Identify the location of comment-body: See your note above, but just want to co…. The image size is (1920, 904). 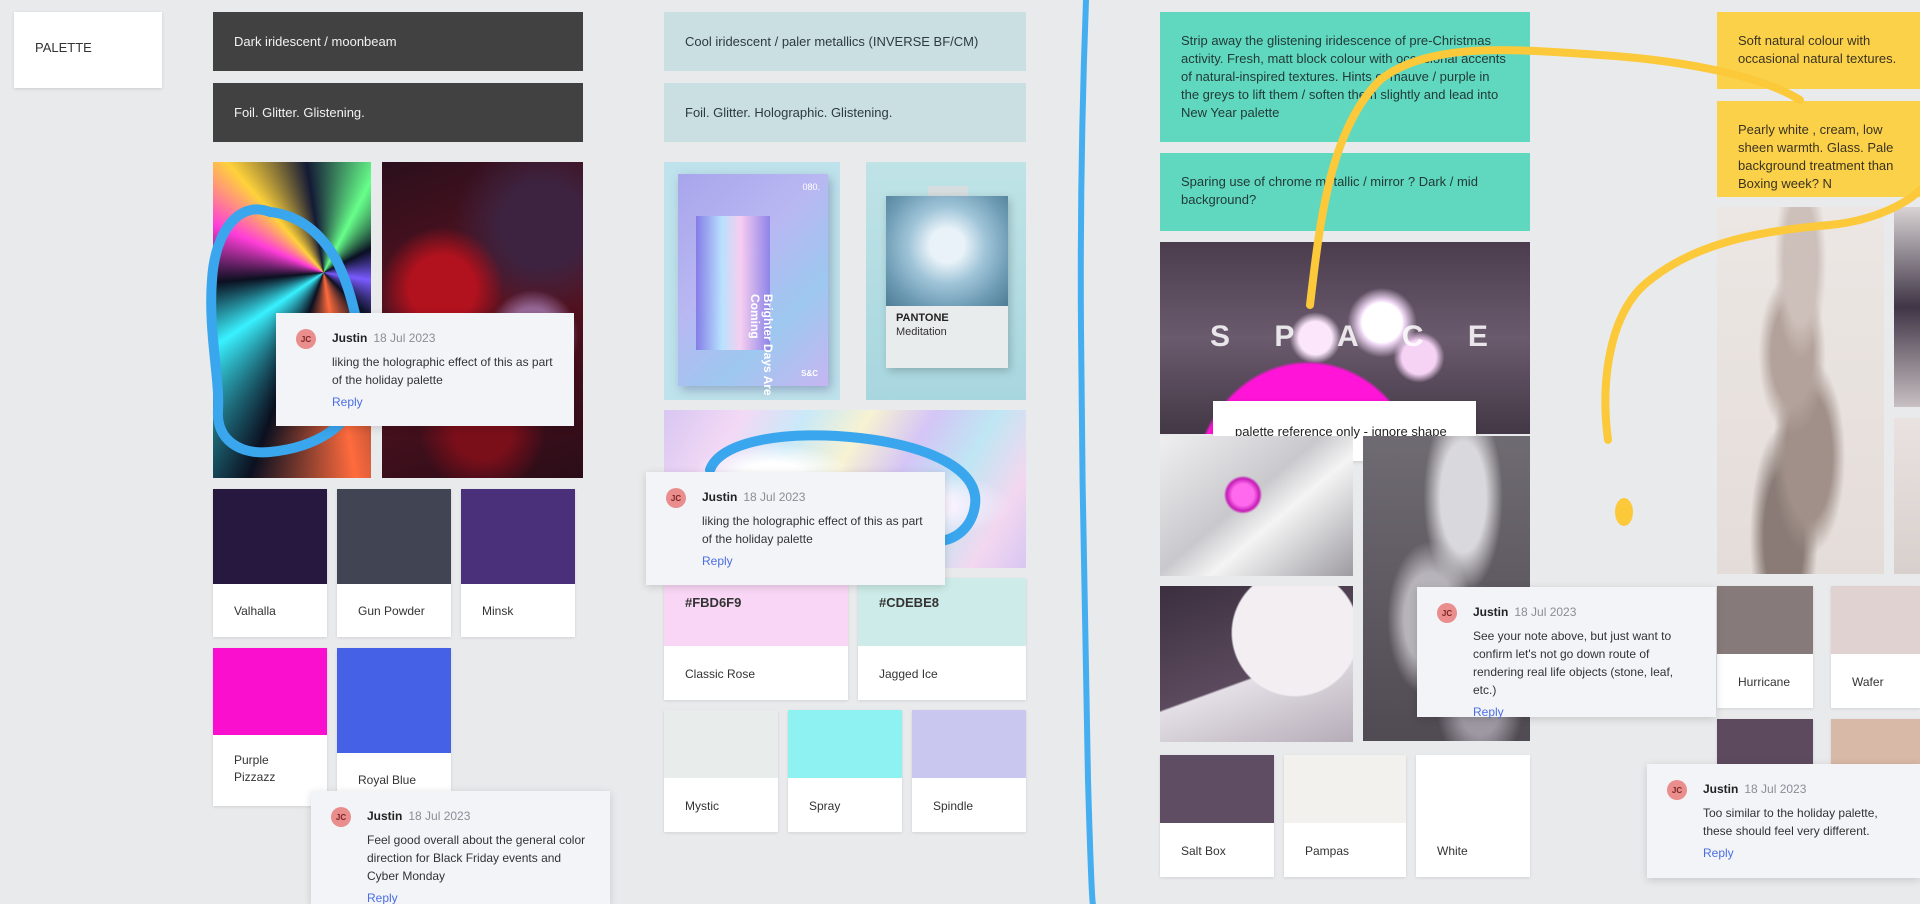
(1573, 663).